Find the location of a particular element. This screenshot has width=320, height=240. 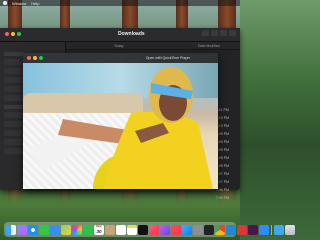

dock: DEC 30 is located at coordinates (149, 229).